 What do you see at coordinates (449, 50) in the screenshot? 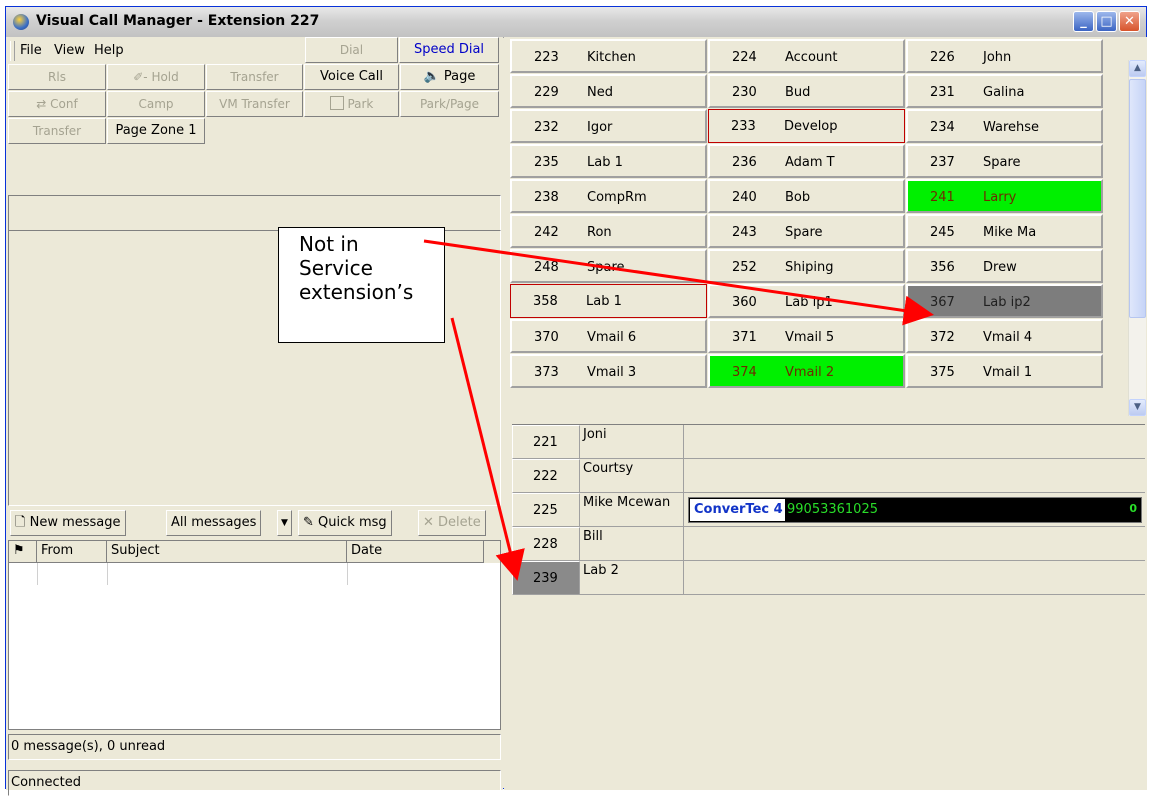
I see `speed-dial-button: Speed Dial` at bounding box center [449, 50].